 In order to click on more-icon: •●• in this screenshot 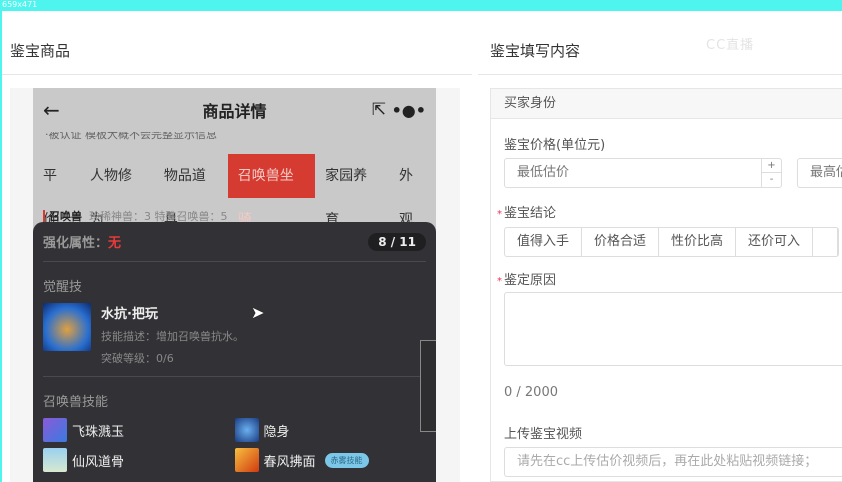, I will do `click(409, 110)`.